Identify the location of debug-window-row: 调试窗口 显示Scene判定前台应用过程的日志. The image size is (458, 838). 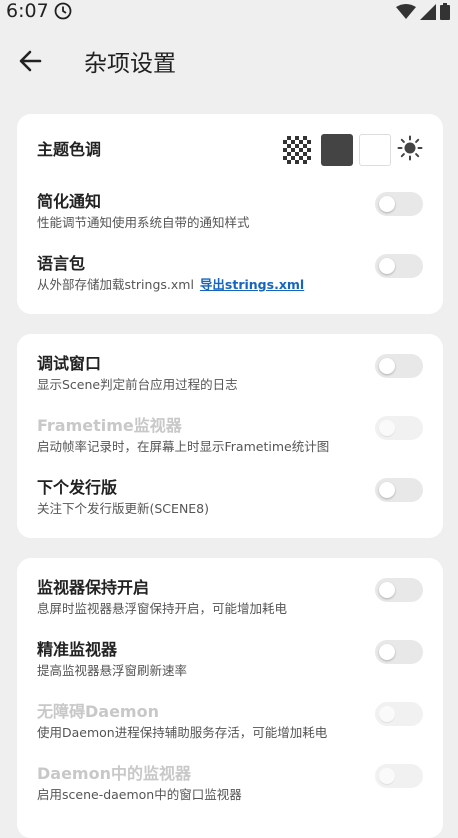
(230, 373).